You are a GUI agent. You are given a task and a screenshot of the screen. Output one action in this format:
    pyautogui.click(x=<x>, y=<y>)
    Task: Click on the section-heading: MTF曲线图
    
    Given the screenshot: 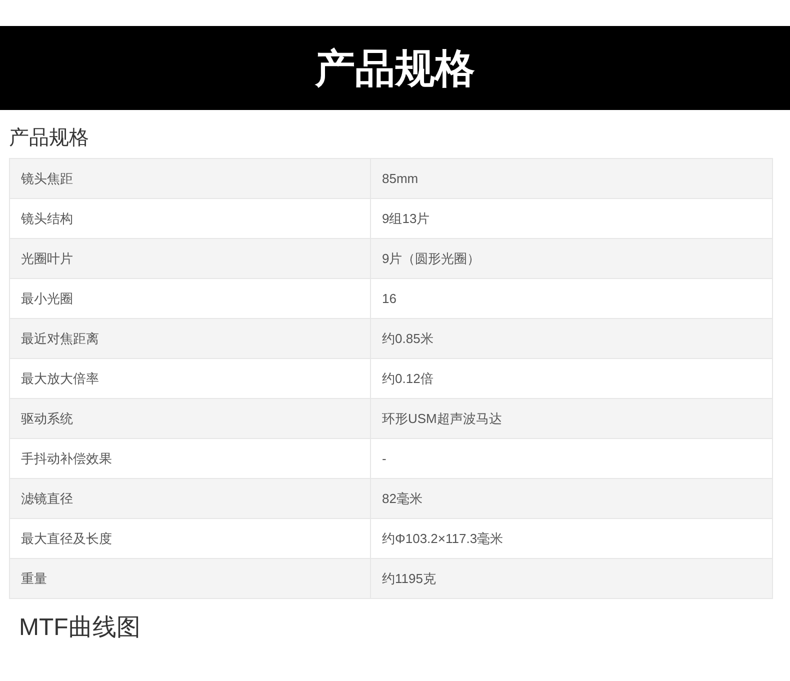 What is the action you would take?
    pyautogui.click(x=80, y=628)
    